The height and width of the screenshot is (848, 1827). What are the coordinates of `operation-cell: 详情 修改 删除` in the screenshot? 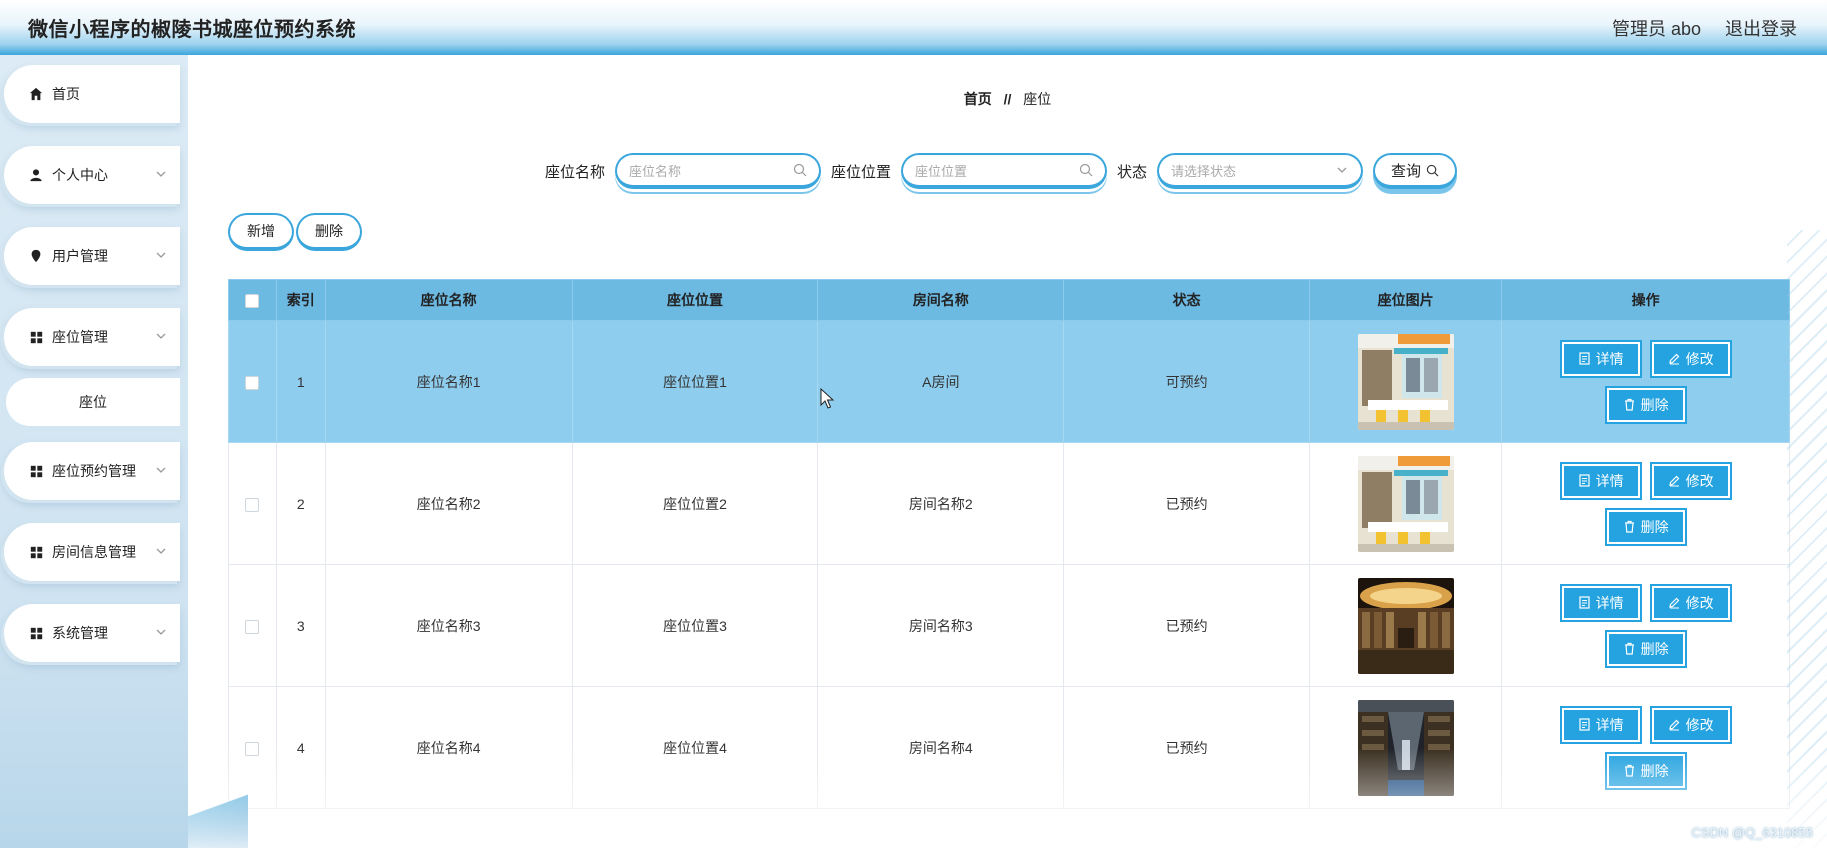 It's located at (1645, 625).